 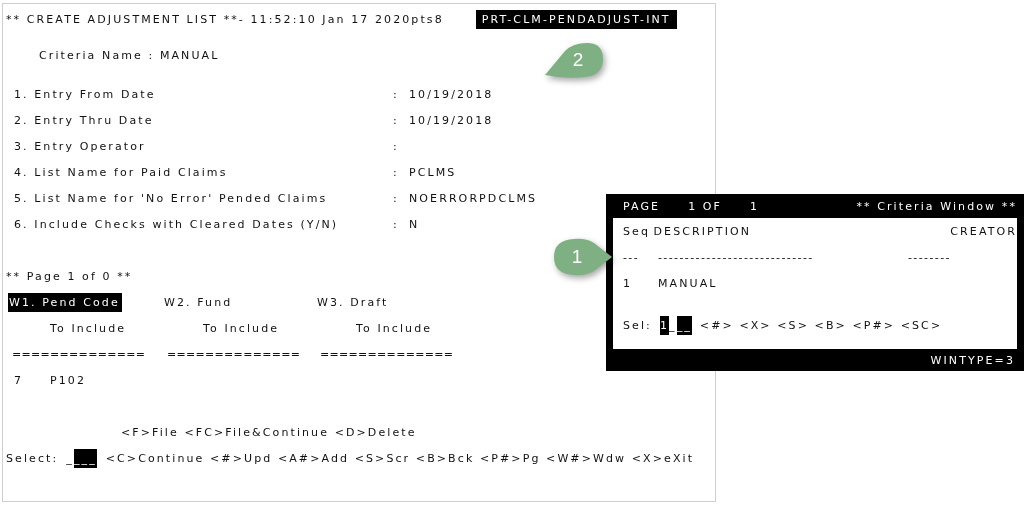 I want to click on window-tab: W2. Fund, so click(x=199, y=302).